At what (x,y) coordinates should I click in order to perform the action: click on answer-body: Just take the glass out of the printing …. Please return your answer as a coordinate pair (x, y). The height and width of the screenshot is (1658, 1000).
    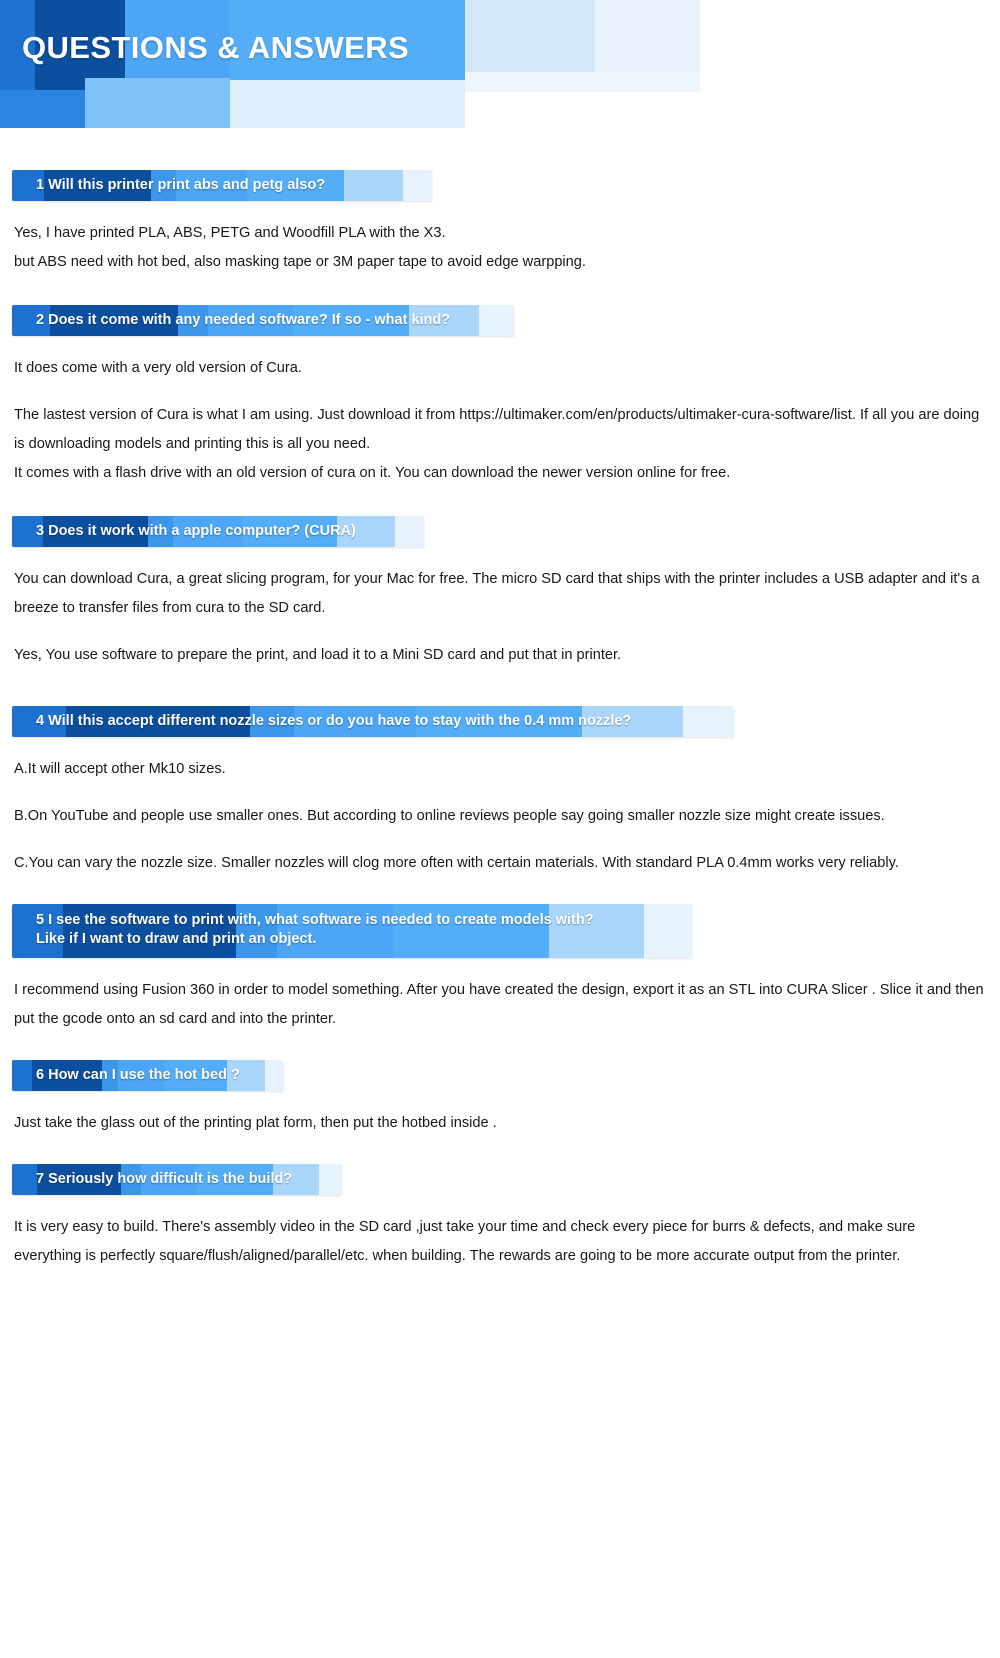
    Looking at the image, I should click on (500, 1123).